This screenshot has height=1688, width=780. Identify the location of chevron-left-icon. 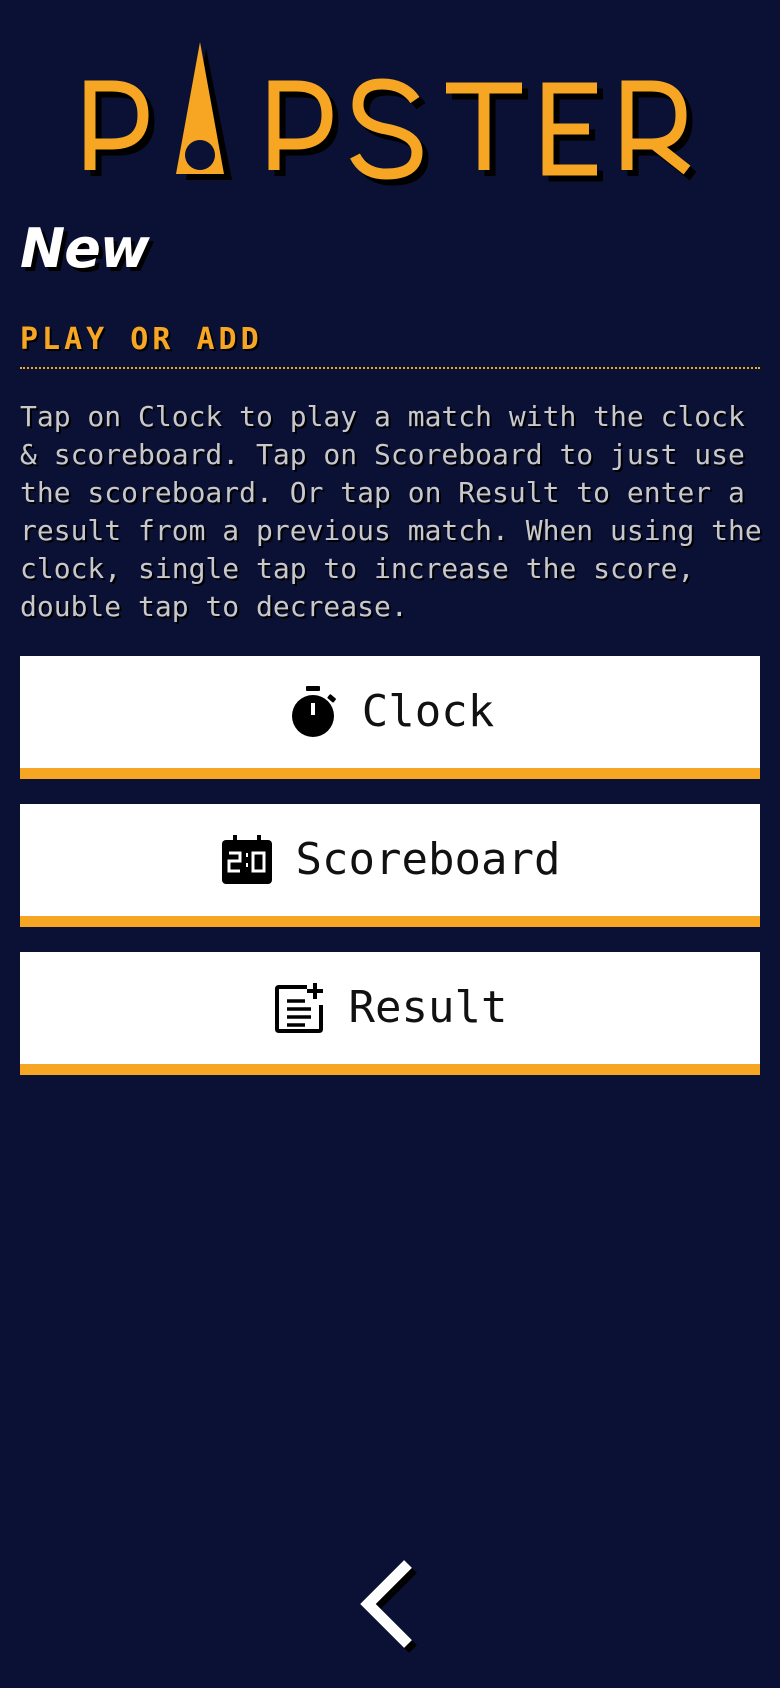
(388, 1606).